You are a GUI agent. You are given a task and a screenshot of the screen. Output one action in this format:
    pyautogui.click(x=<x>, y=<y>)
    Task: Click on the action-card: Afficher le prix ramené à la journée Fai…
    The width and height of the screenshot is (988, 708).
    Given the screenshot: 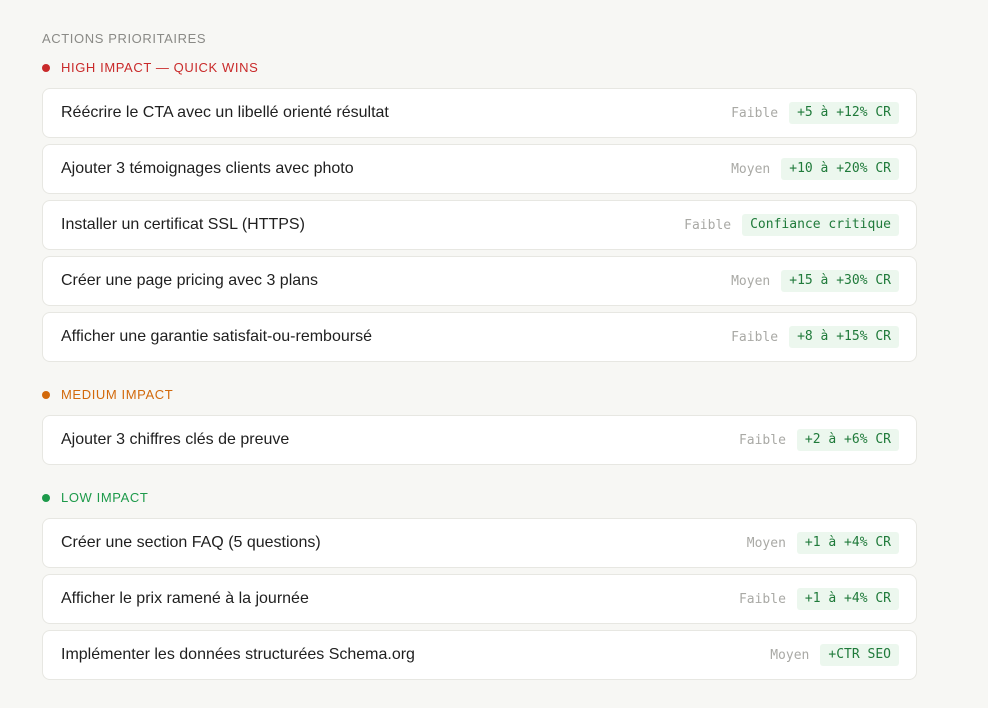 What is the action you would take?
    pyautogui.click(x=479, y=599)
    